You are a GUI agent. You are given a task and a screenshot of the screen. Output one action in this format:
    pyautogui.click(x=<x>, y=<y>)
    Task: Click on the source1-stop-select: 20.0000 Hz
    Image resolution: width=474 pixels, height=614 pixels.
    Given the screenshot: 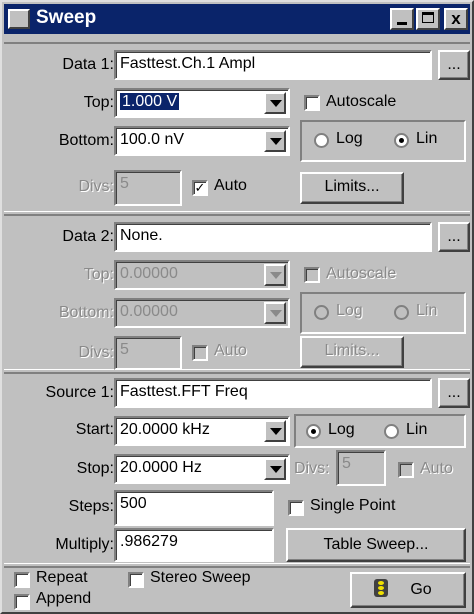 What is the action you would take?
    pyautogui.click(x=202, y=469)
    